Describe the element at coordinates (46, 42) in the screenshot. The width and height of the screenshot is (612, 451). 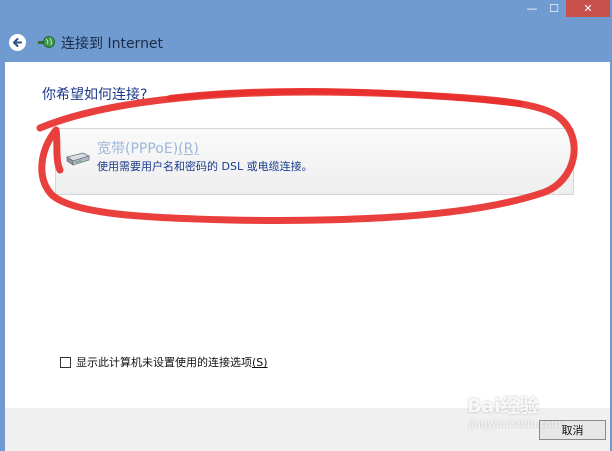
I see `network-globe-icon` at that location.